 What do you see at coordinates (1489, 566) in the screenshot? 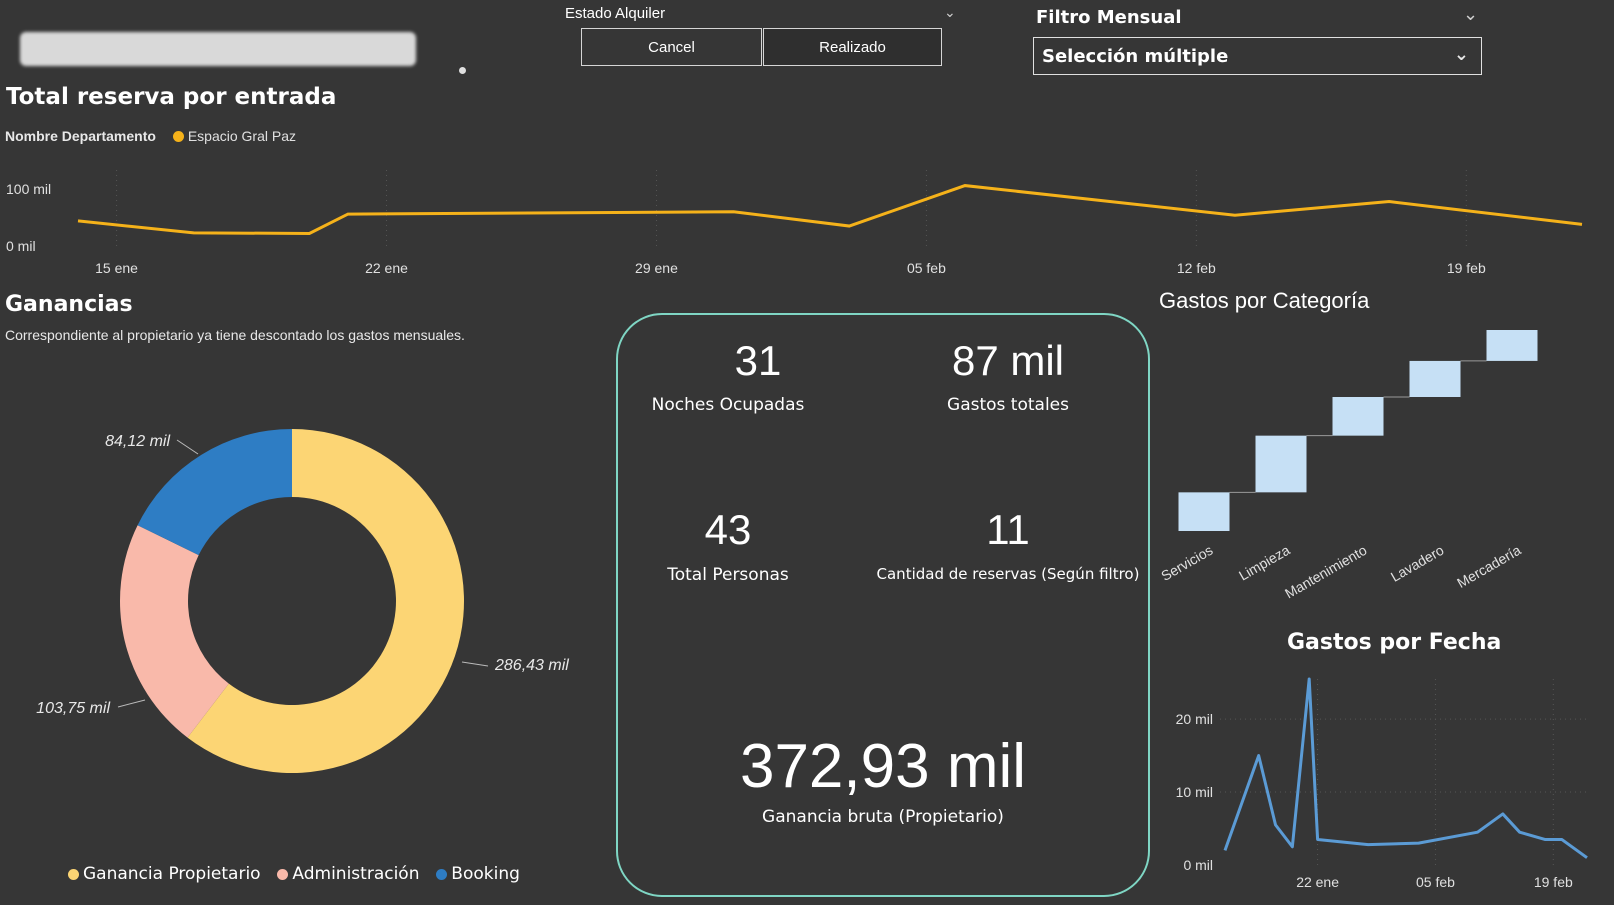
I see `x-tick-label: Mercadería` at bounding box center [1489, 566].